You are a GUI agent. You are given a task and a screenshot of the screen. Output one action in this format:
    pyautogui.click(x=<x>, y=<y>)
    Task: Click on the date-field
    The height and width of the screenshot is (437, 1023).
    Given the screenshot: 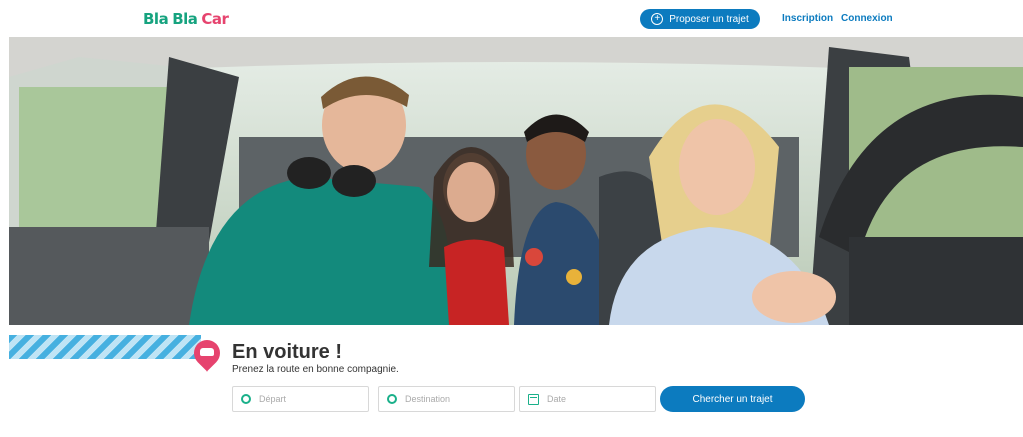 What is the action you would take?
    pyautogui.click(x=587, y=399)
    